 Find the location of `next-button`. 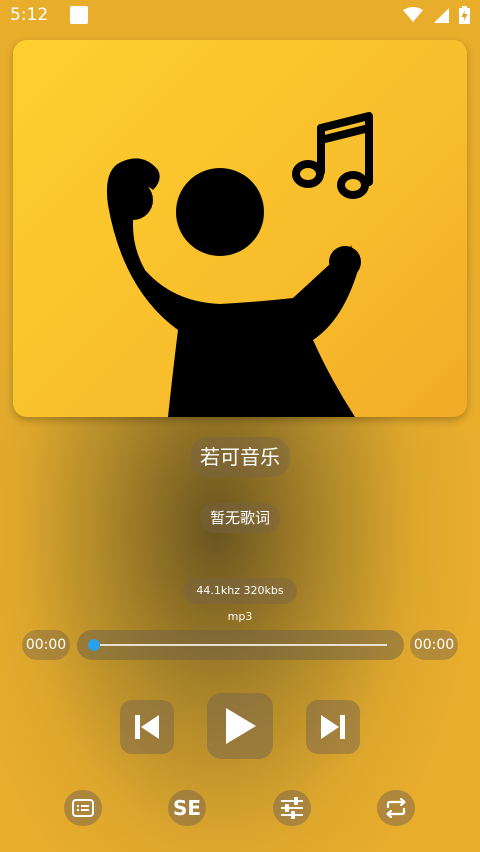

next-button is located at coordinates (333, 727).